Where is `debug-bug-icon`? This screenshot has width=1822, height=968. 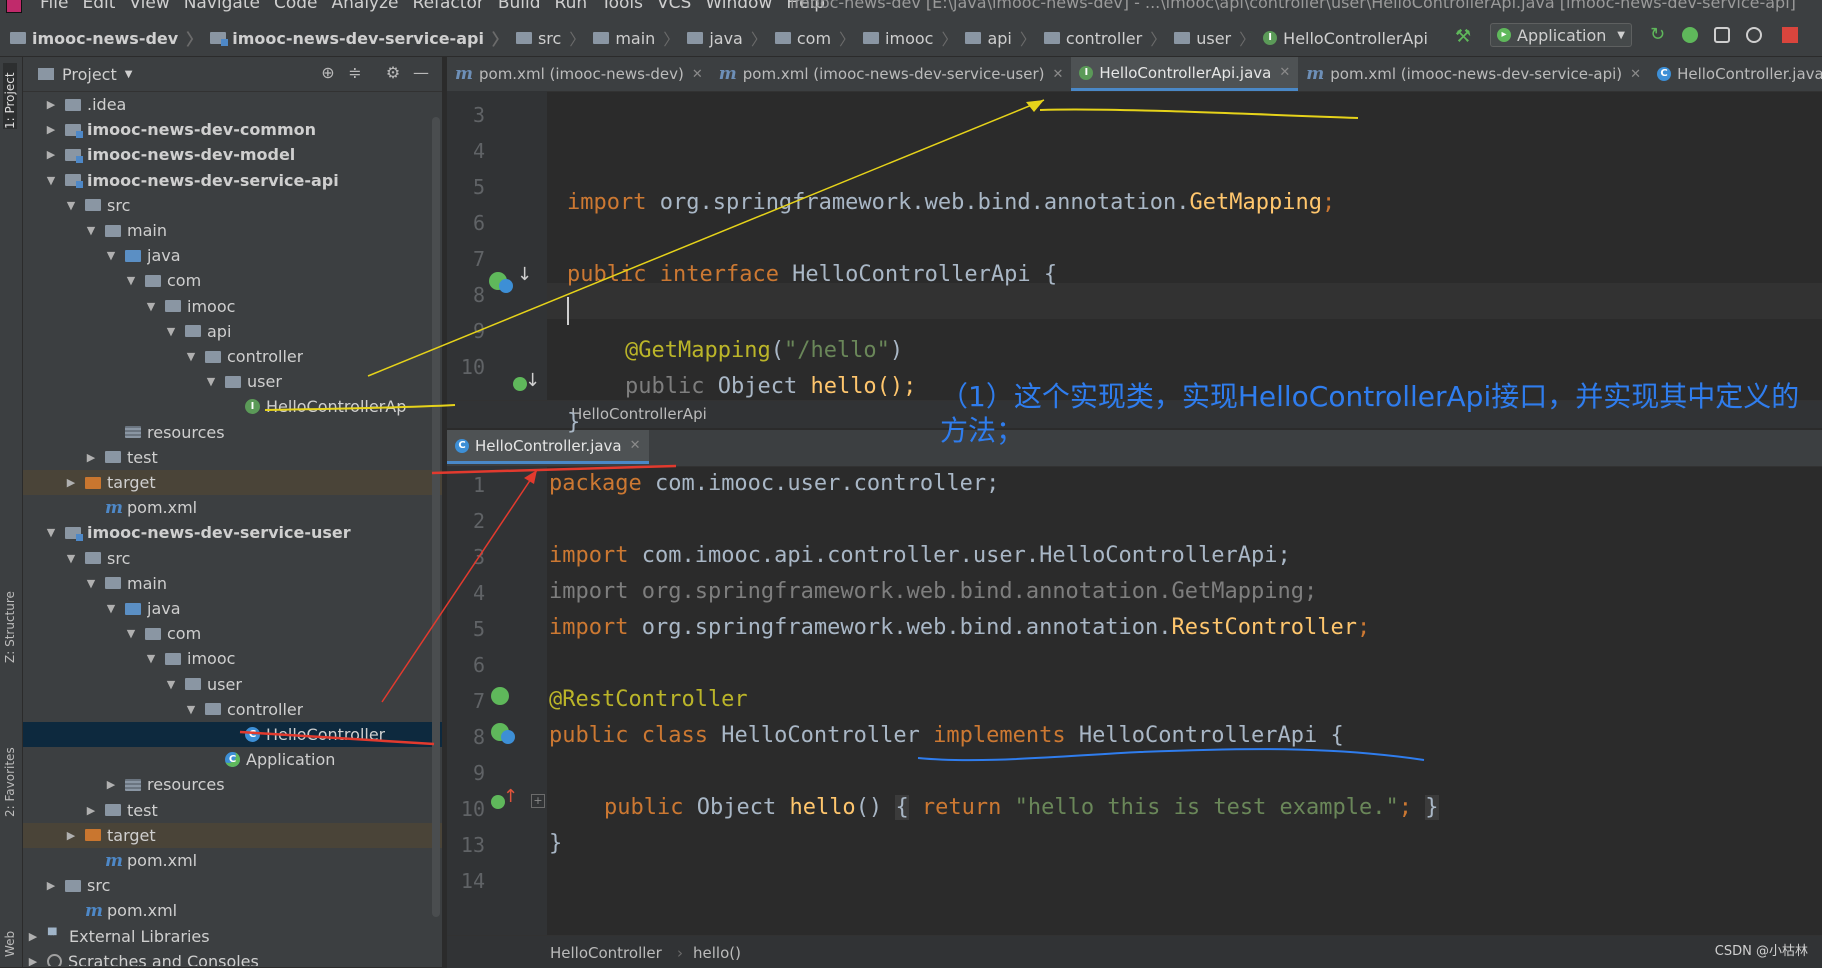
debug-bug-icon is located at coordinates (1690, 35).